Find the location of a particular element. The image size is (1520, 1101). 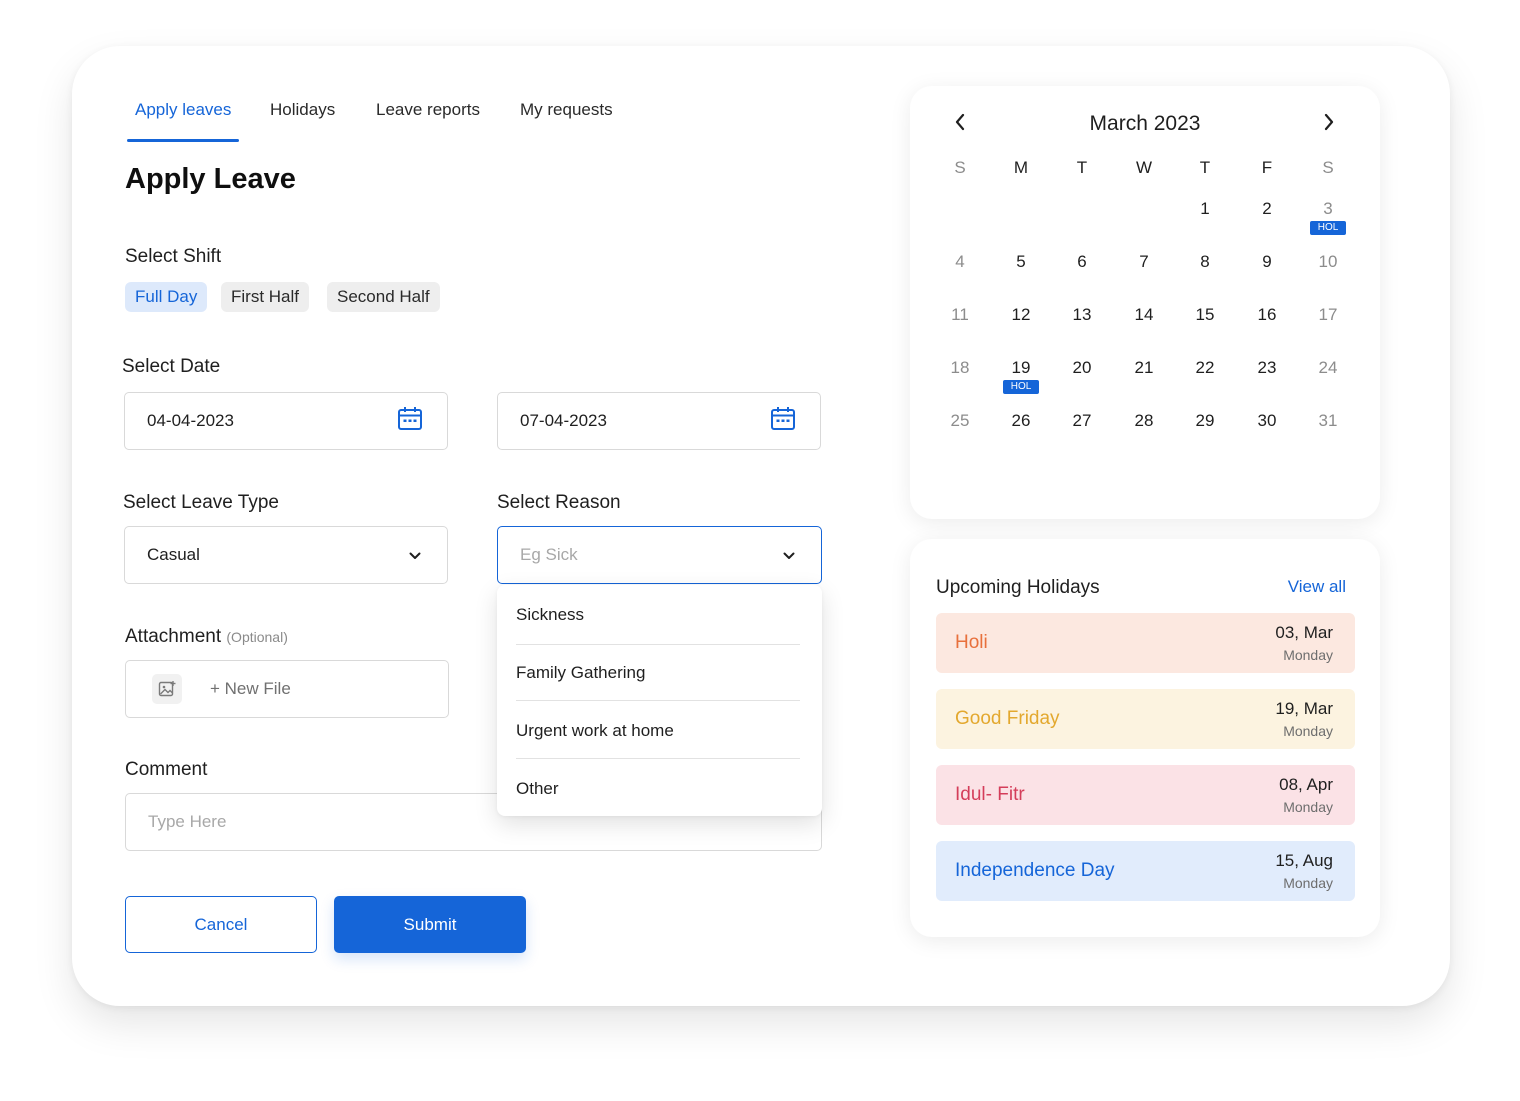

submit-button: Submit is located at coordinates (430, 924).